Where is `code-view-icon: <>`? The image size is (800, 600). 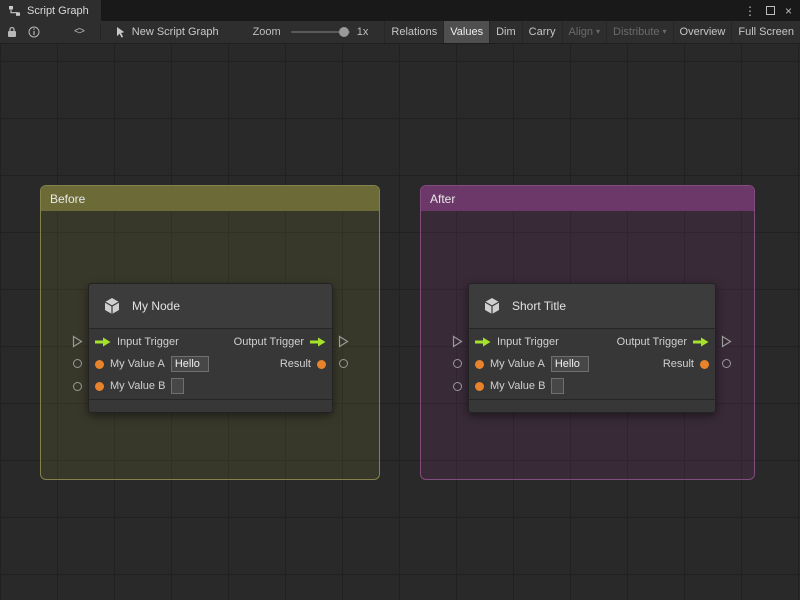 code-view-icon: <> is located at coordinates (79, 32).